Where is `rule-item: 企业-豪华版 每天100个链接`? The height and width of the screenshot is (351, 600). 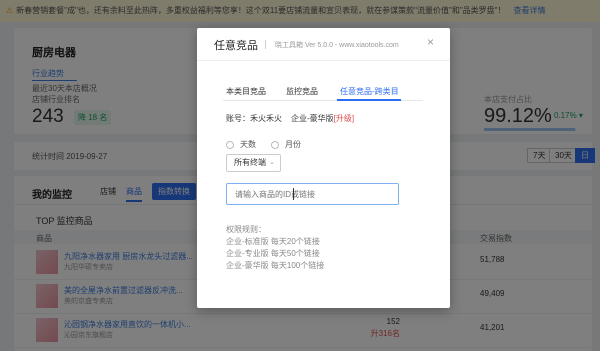
rule-item: 企业-豪华版 每天100个链接 is located at coordinates (275, 265).